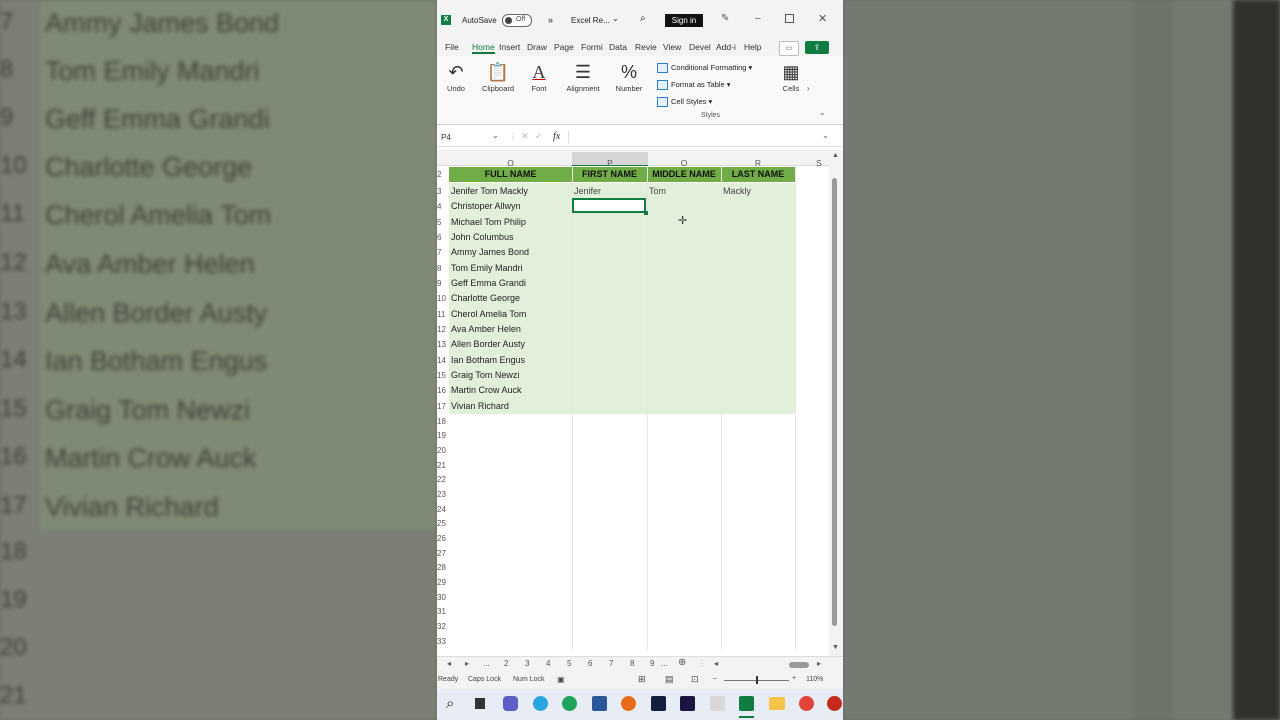  Describe the element at coordinates (700, 47) in the screenshot. I see `tab-developer: Devel` at that location.